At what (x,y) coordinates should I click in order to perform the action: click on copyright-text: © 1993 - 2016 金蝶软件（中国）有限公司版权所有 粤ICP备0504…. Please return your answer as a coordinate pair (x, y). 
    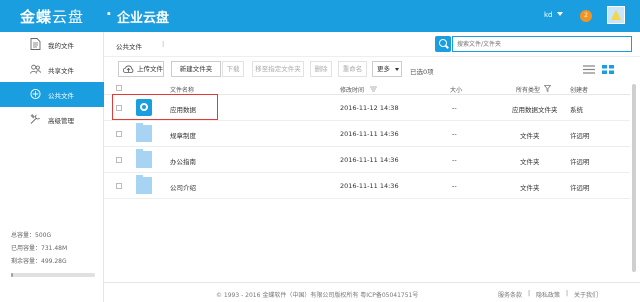
    Looking at the image, I should click on (317, 295).